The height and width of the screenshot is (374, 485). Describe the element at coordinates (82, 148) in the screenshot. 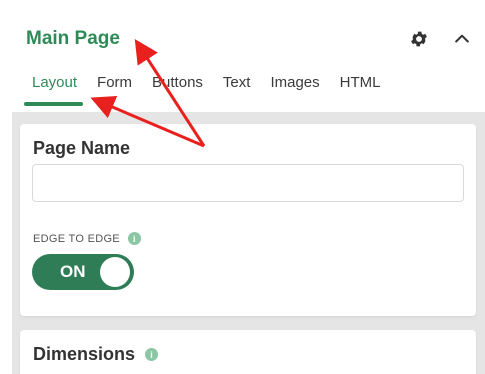

I see `page-name-heading: Page Name` at that location.